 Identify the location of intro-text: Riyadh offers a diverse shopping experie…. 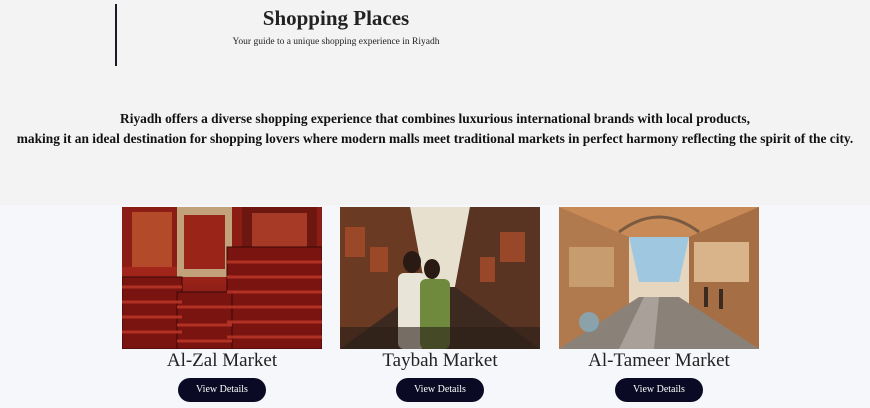
(435, 129).